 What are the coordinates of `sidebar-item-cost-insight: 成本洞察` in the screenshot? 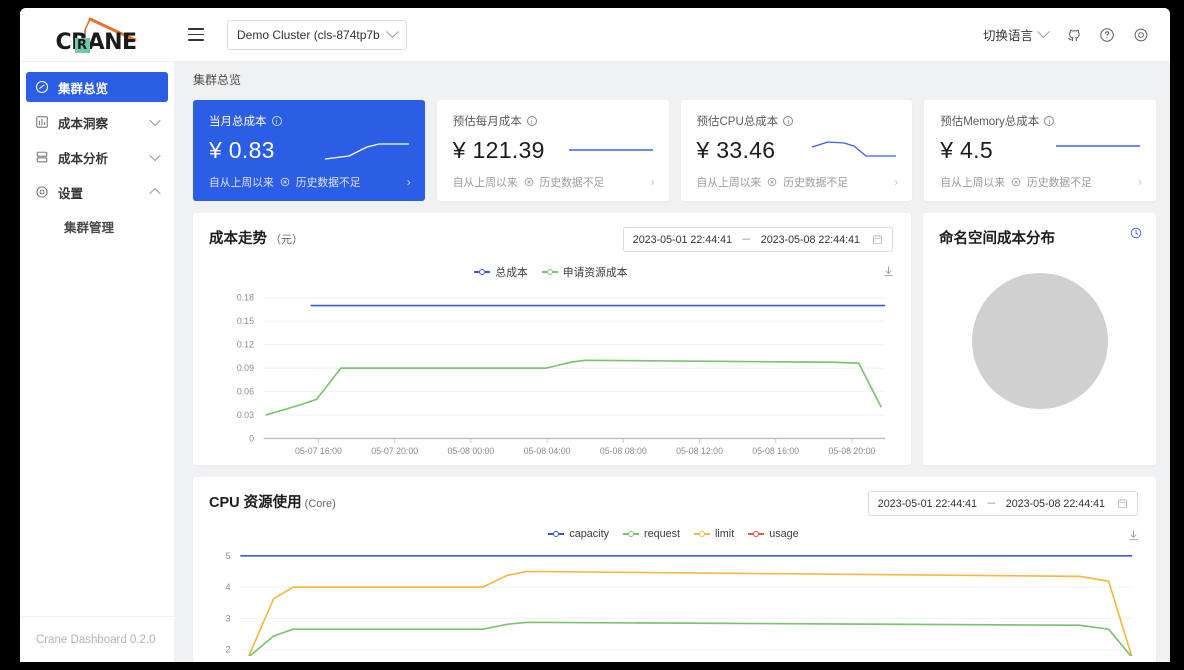 It's located at (97, 122).